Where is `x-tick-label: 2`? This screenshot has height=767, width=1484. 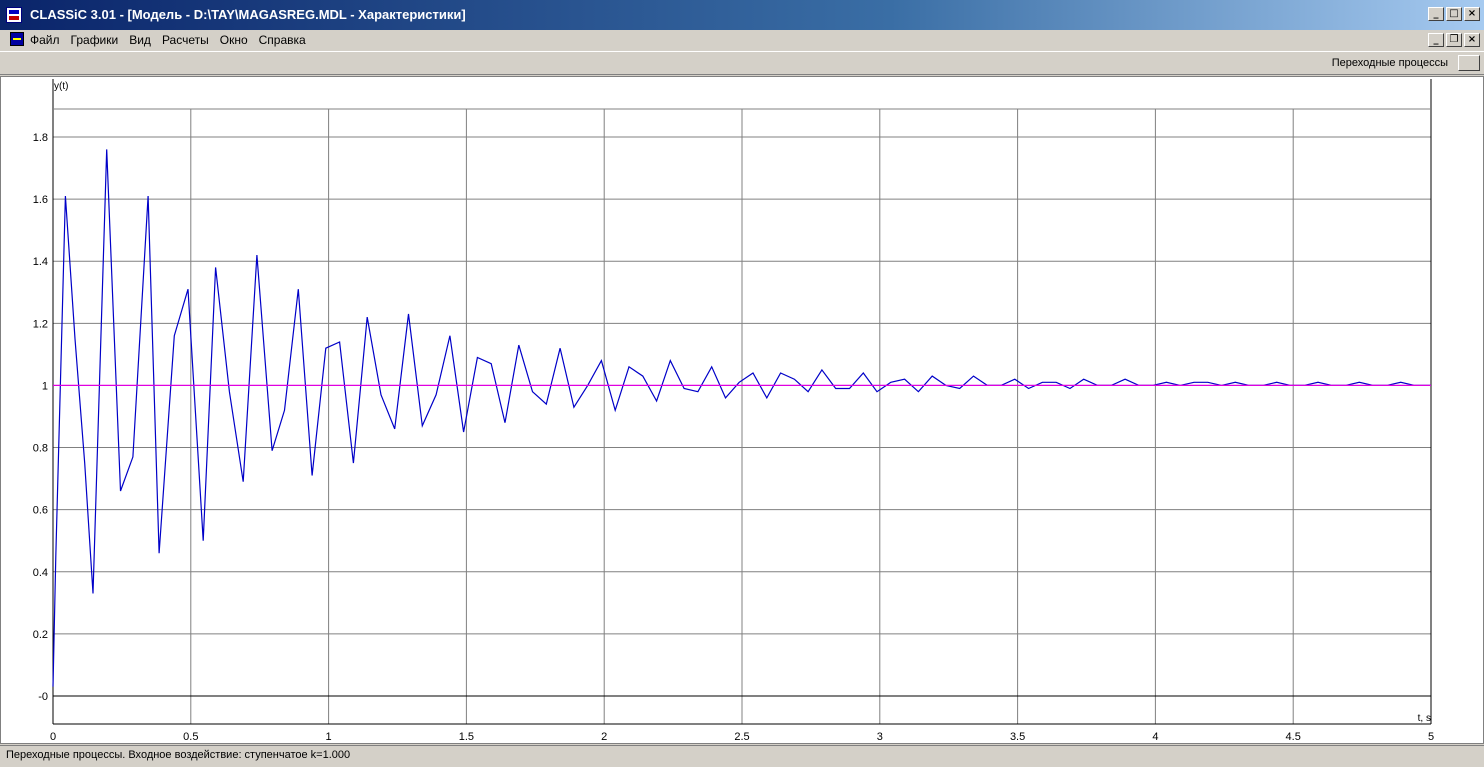 x-tick-label: 2 is located at coordinates (604, 737).